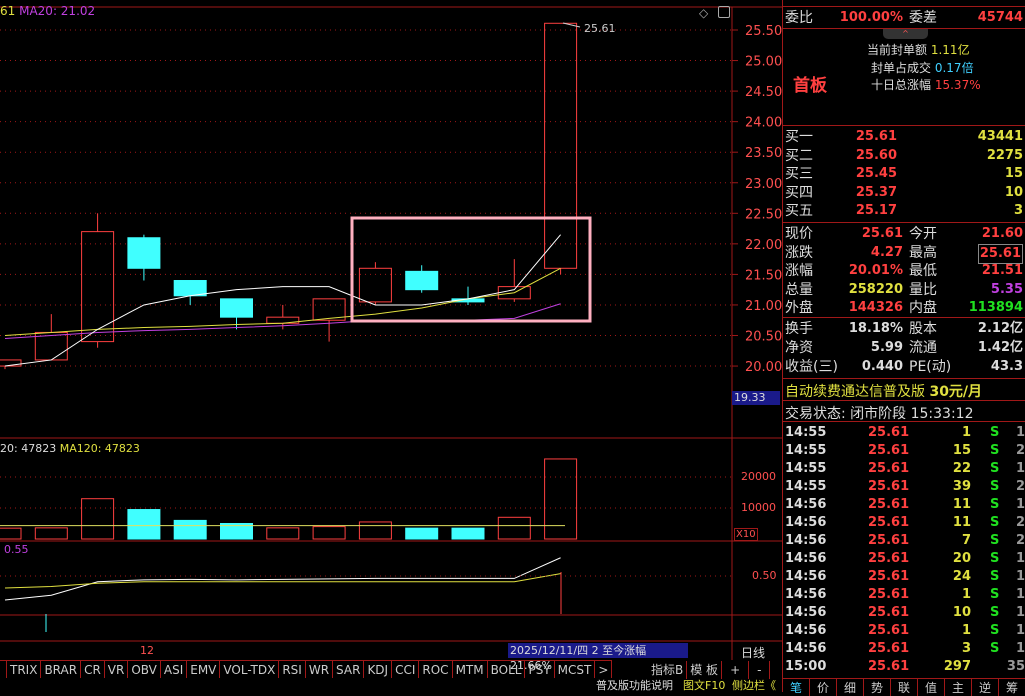 The height and width of the screenshot is (696, 1025). What do you see at coordinates (763, 306) in the screenshot?
I see `price-tick-label: 21.00` at bounding box center [763, 306].